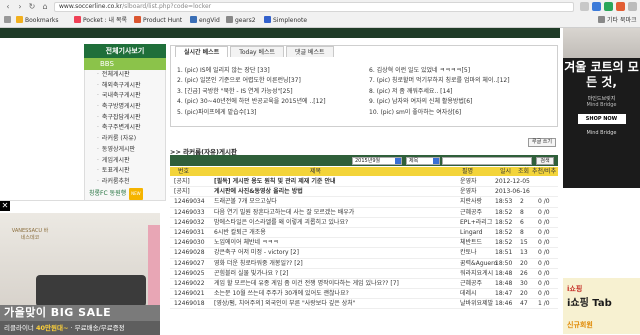  I want to click on best-item: 2. (pic) 일본인 기준으로 어렵도한 이른런닝[37], so click(267, 81).